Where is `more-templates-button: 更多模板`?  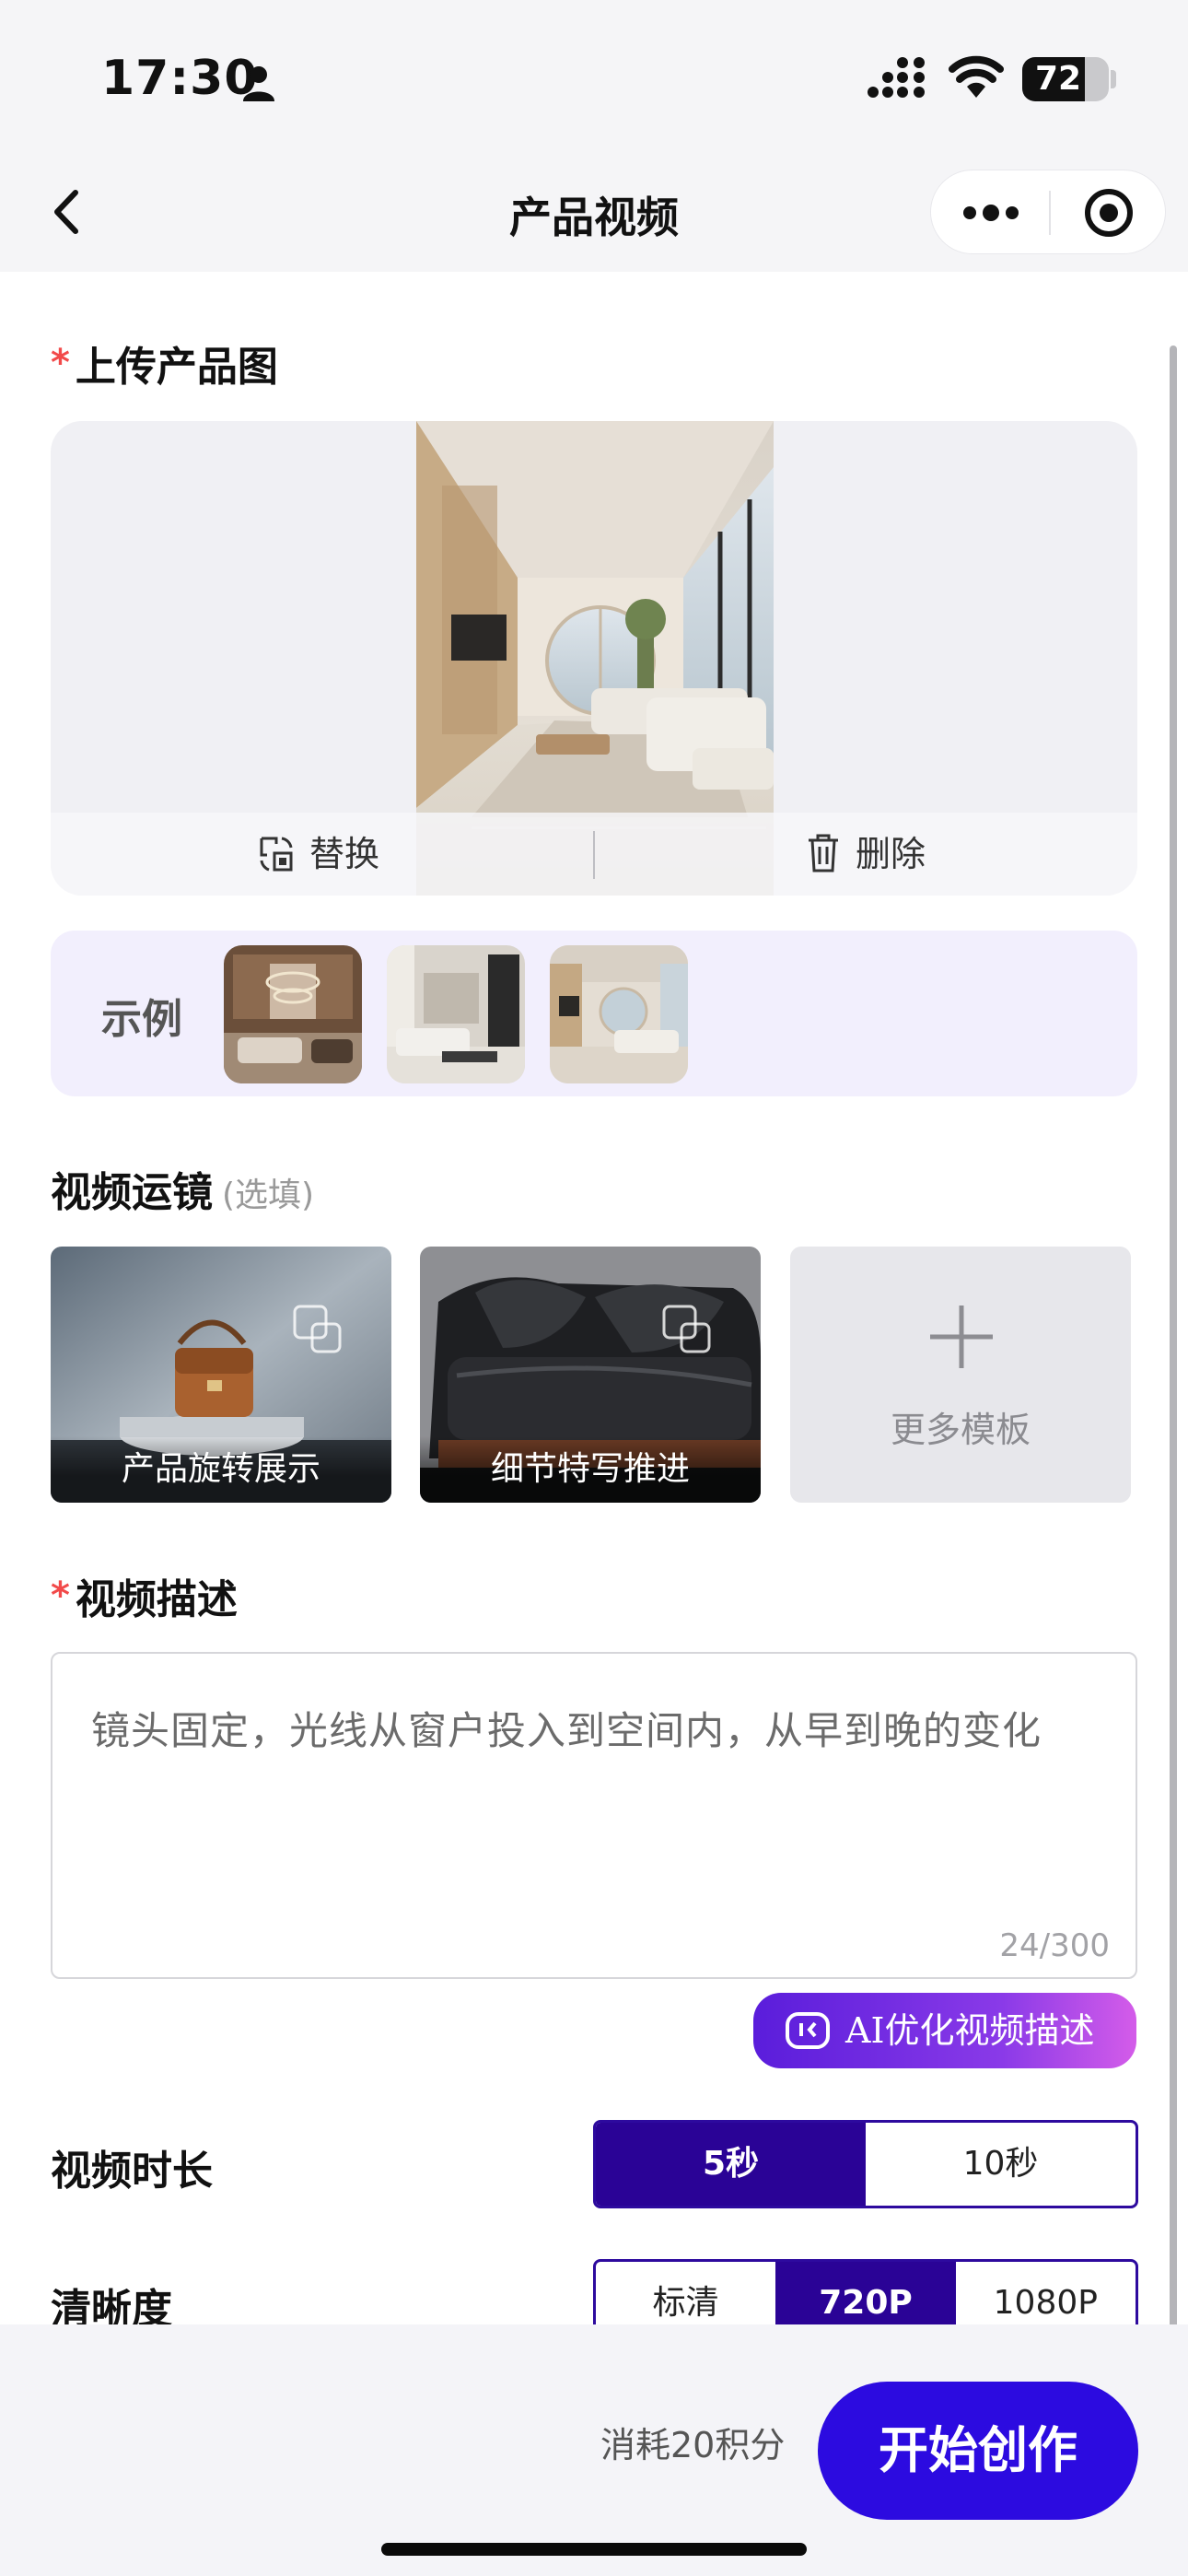 more-templates-button: 更多模板 is located at coordinates (961, 1375).